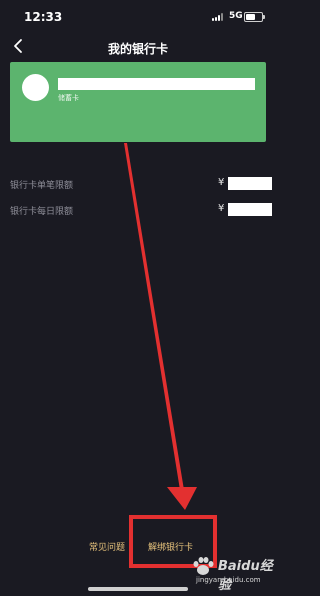  Describe the element at coordinates (203, 566) in the screenshot. I see `paw-icon` at that location.